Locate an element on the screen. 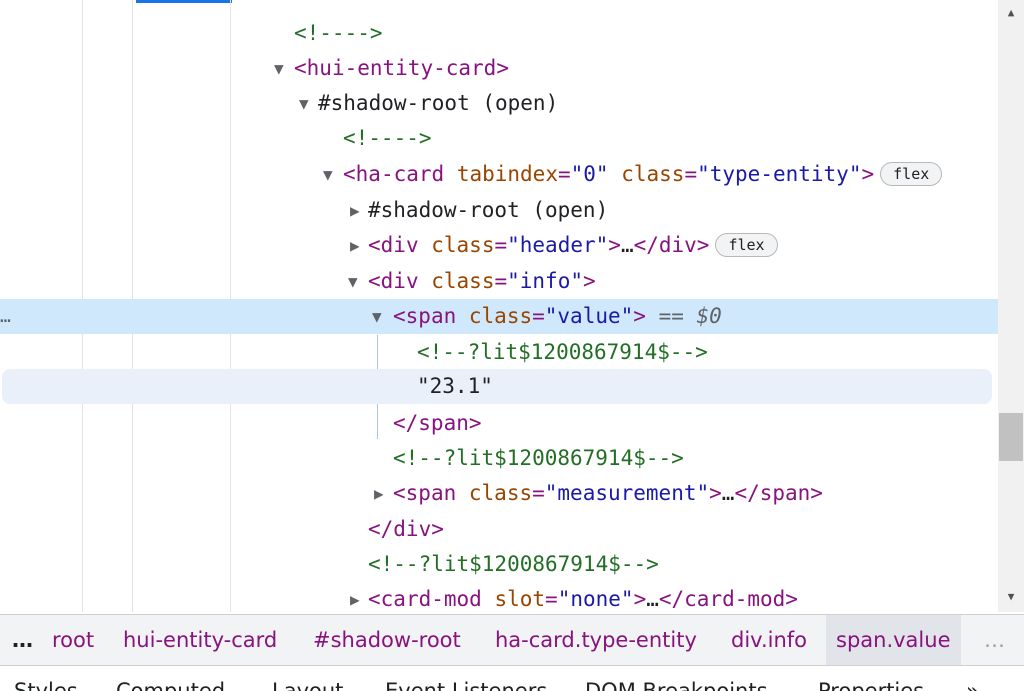 This screenshot has width=1024, height=691. attr-value: "value" is located at coordinates (589, 316).